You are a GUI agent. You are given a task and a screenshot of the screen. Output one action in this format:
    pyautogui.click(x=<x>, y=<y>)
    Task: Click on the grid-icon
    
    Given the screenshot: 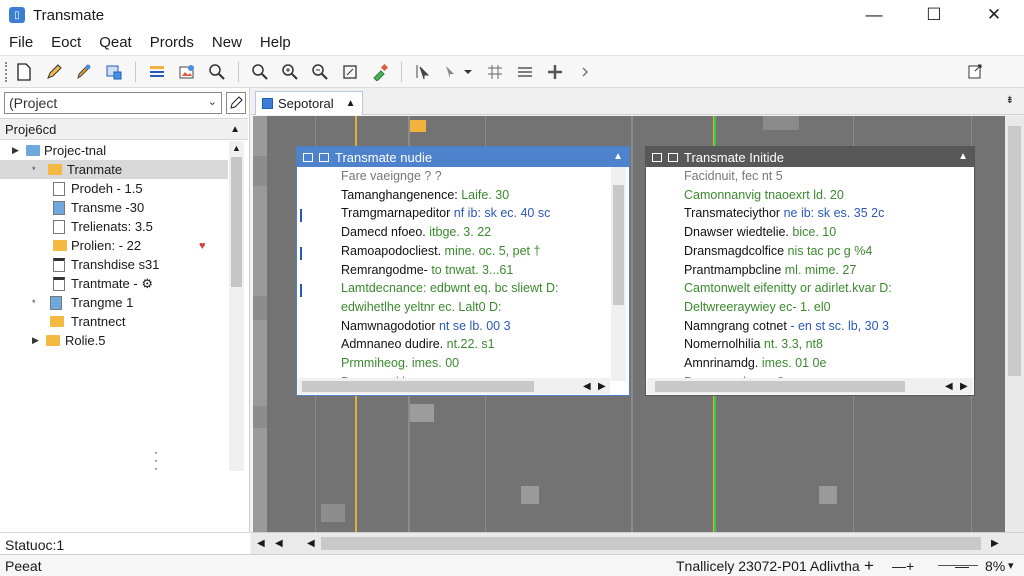 What is the action you would take?
    pyautogui.click(x=495, y=72)
    